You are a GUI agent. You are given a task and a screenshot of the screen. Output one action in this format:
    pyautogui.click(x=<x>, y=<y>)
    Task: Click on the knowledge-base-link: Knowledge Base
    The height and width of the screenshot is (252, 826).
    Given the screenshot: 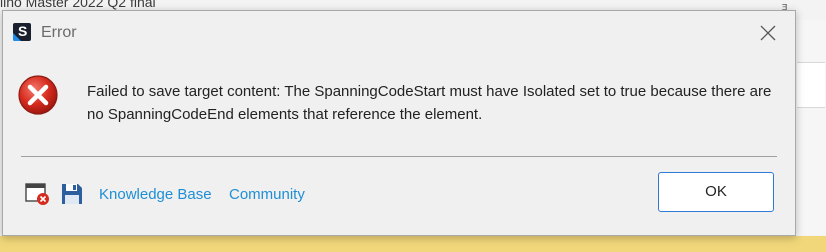 What is the action you would take?
    pyautogui.click(x=155, y=194)
    